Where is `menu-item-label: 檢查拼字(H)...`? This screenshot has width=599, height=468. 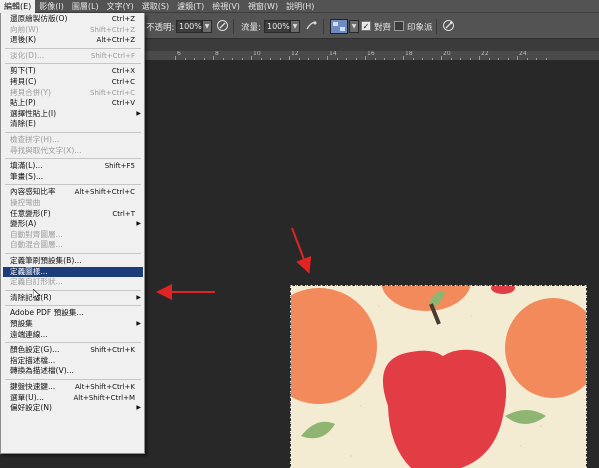
menu-item-label: 檢查拼字(H)... is located at coordinates (35, 139).